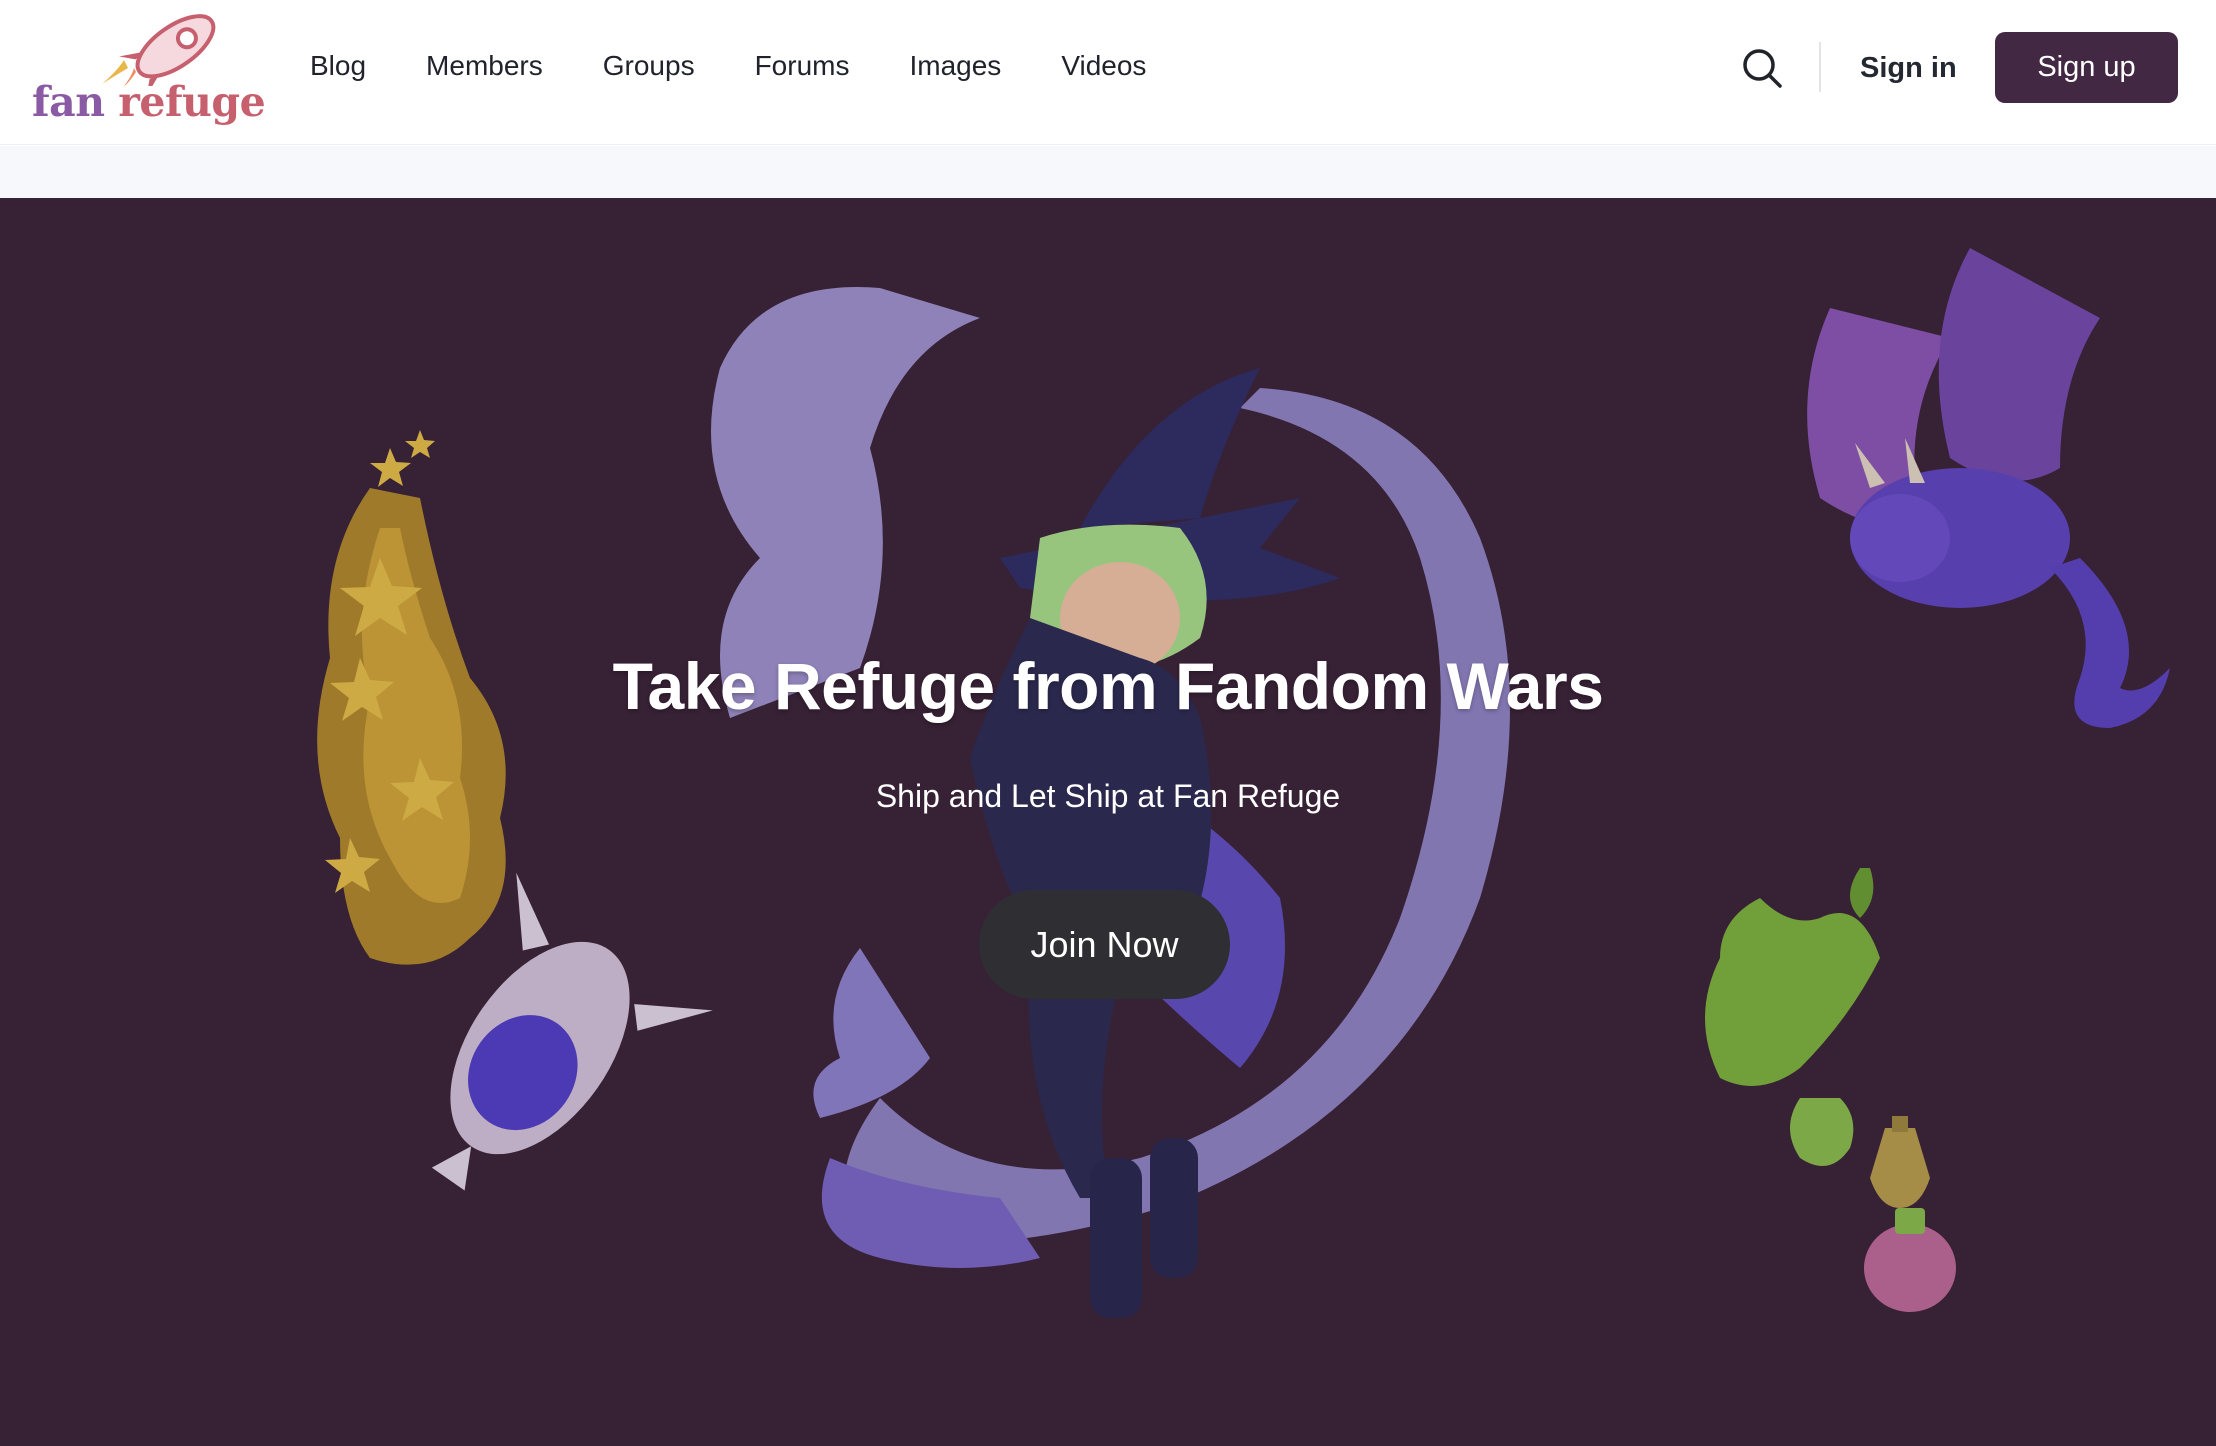  I want to click on sub-header-bar, so click(1108, 172).